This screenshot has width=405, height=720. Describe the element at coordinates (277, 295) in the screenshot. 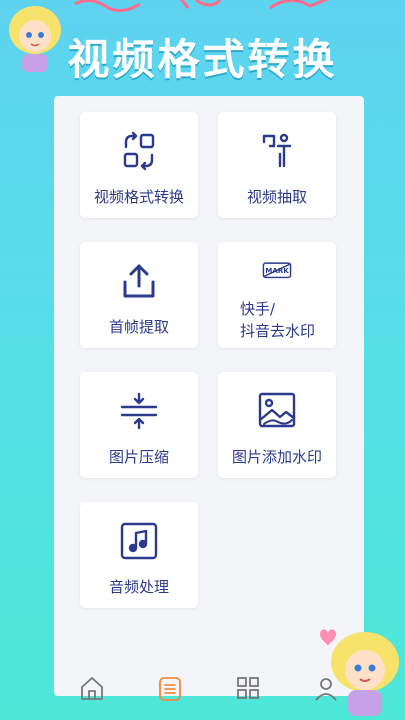

I see `remove-watermark-button: MARK 快手/ 抖音去水印` at that location.